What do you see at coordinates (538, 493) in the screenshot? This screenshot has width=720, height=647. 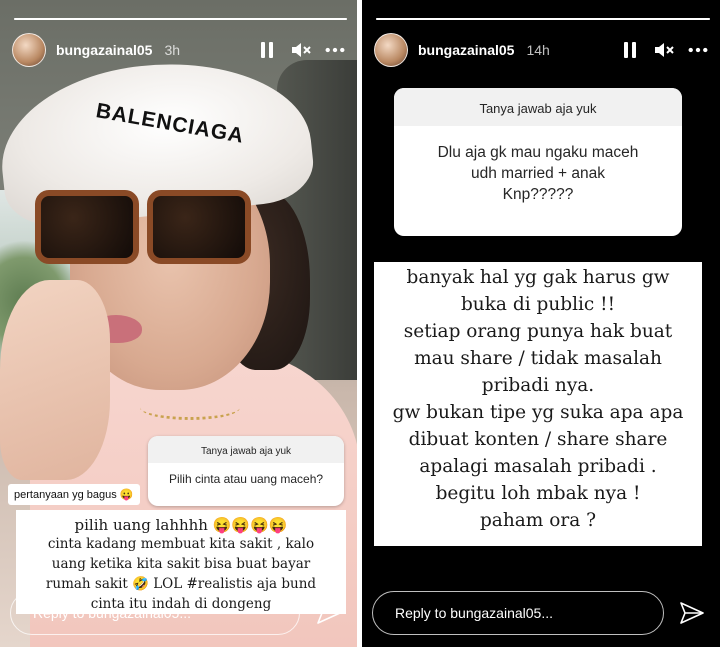 I see `answer-line: begitu loh mbak nya !` at bounding box center [538, 493].